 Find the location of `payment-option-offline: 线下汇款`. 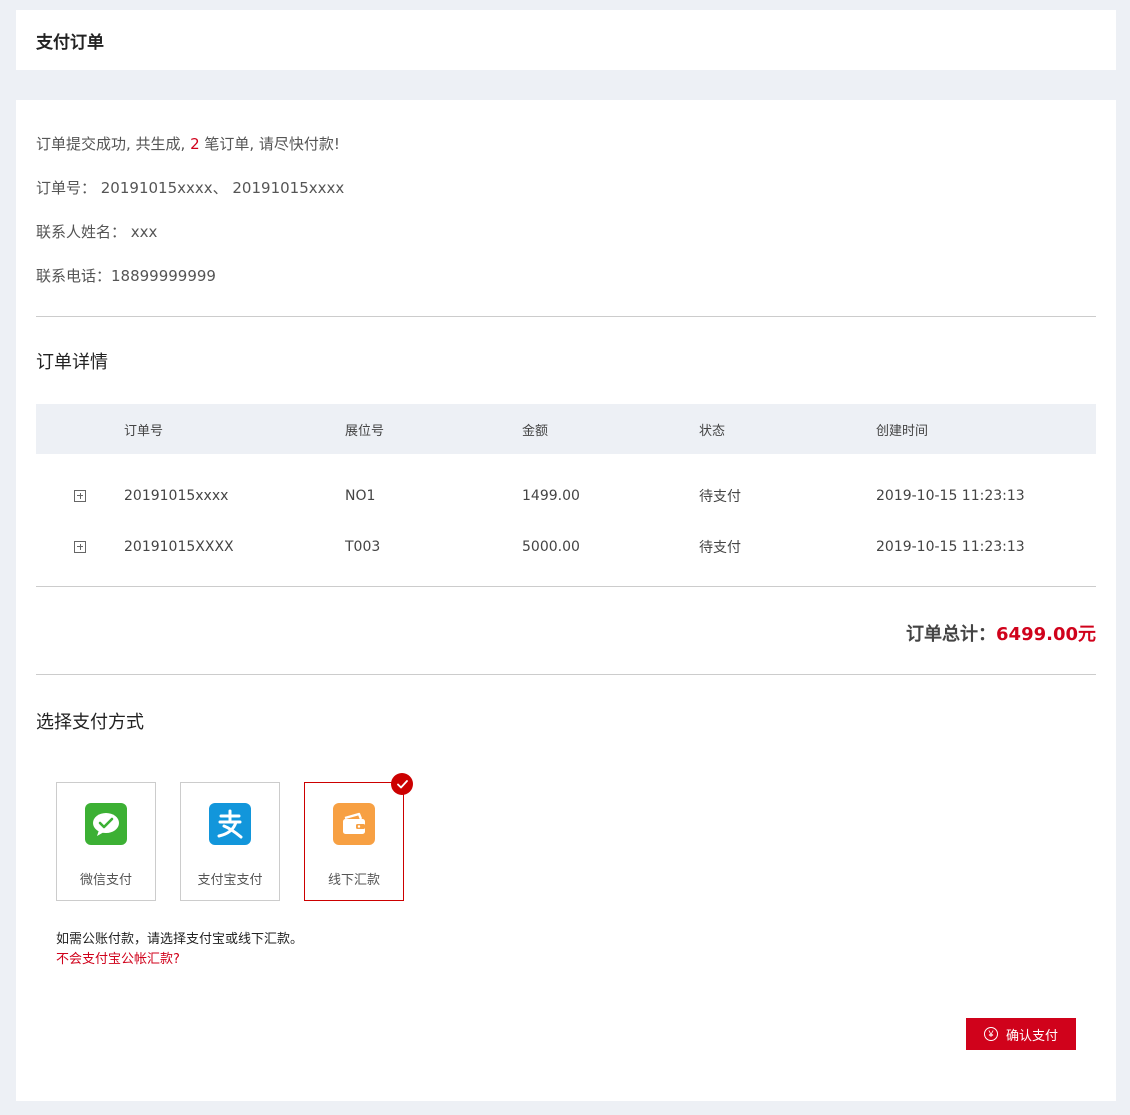

payment-option-offline: 线下汇款 is located at coordinates (358, 837).